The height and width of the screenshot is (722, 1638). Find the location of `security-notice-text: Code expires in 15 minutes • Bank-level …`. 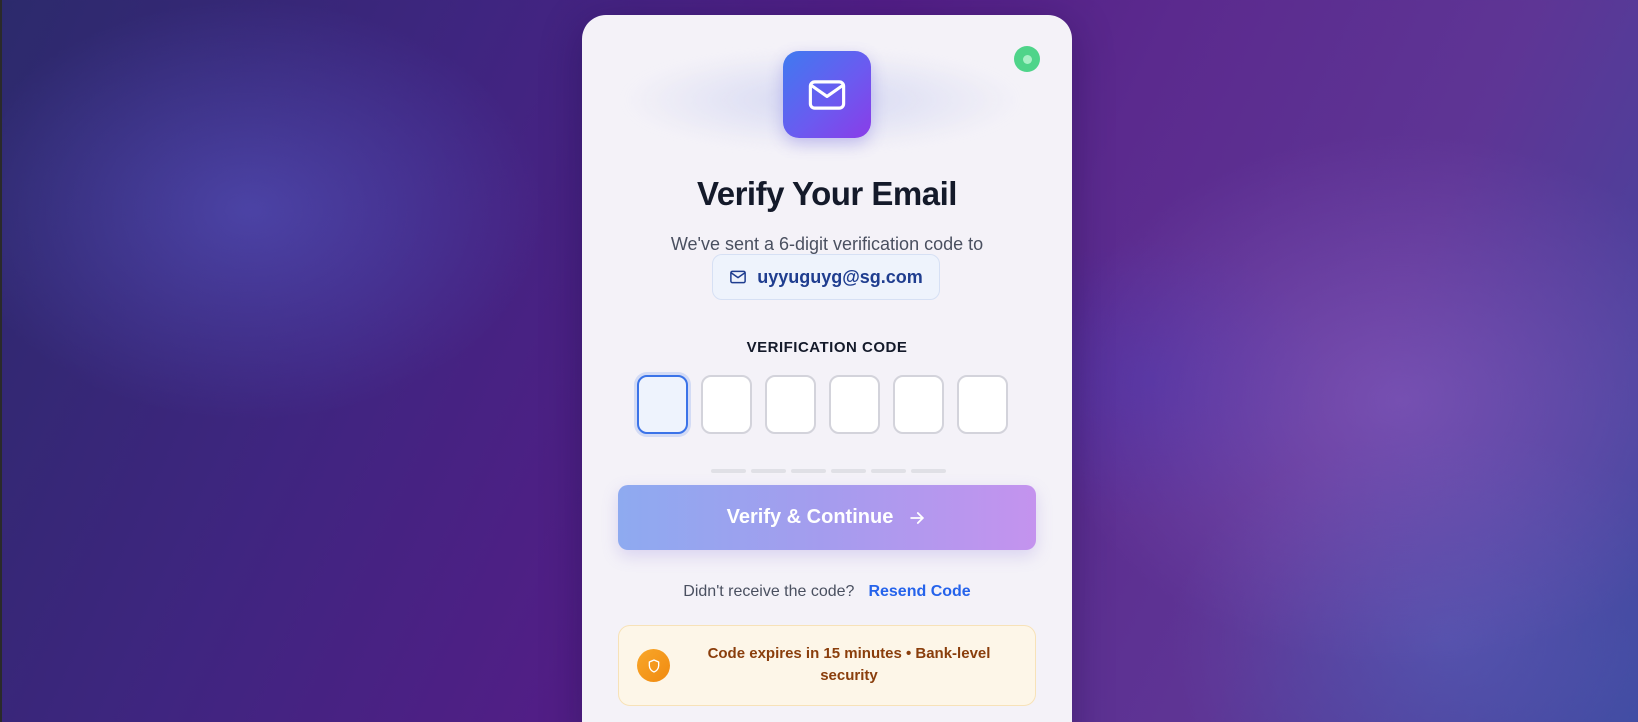

security-notice-text: Code expires in 15 minutes • Bank-level … is located at coordinates (849, 664).